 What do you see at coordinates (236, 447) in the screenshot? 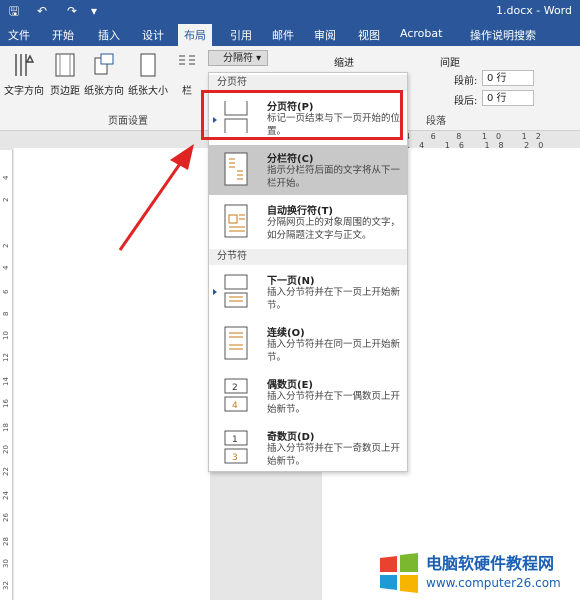
I see `odd-page-icon: 13` at bounding box center [236, 447].